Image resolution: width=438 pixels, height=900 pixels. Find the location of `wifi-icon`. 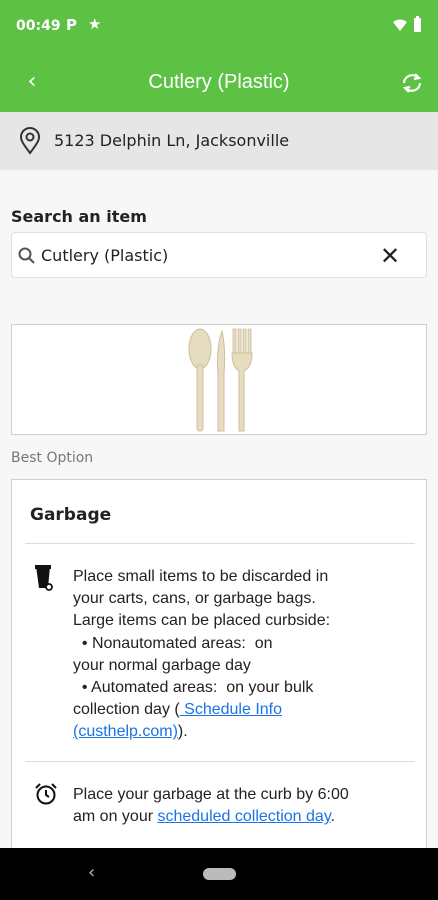

wifi-icon is located at coordinates (400, 25).